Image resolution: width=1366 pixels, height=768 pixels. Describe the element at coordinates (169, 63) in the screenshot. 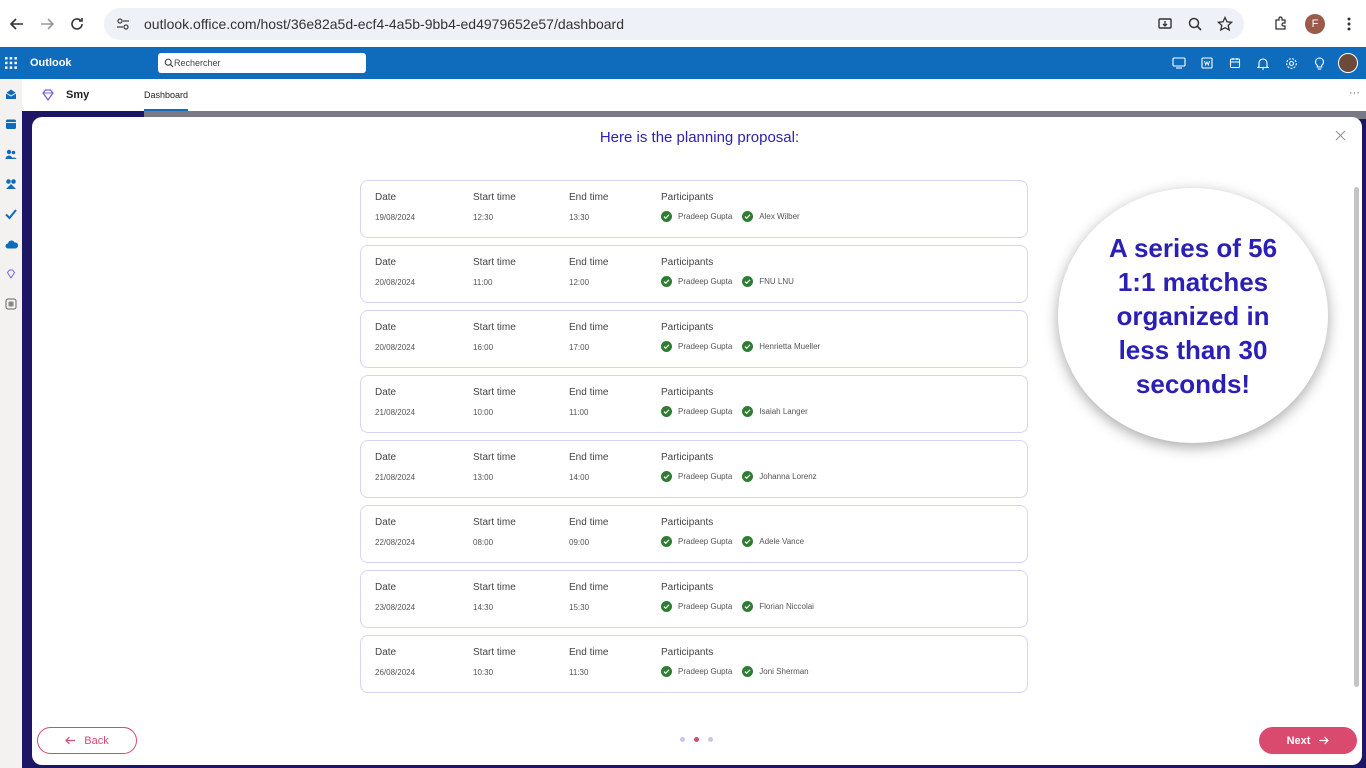

I see `search-icon` at that location.